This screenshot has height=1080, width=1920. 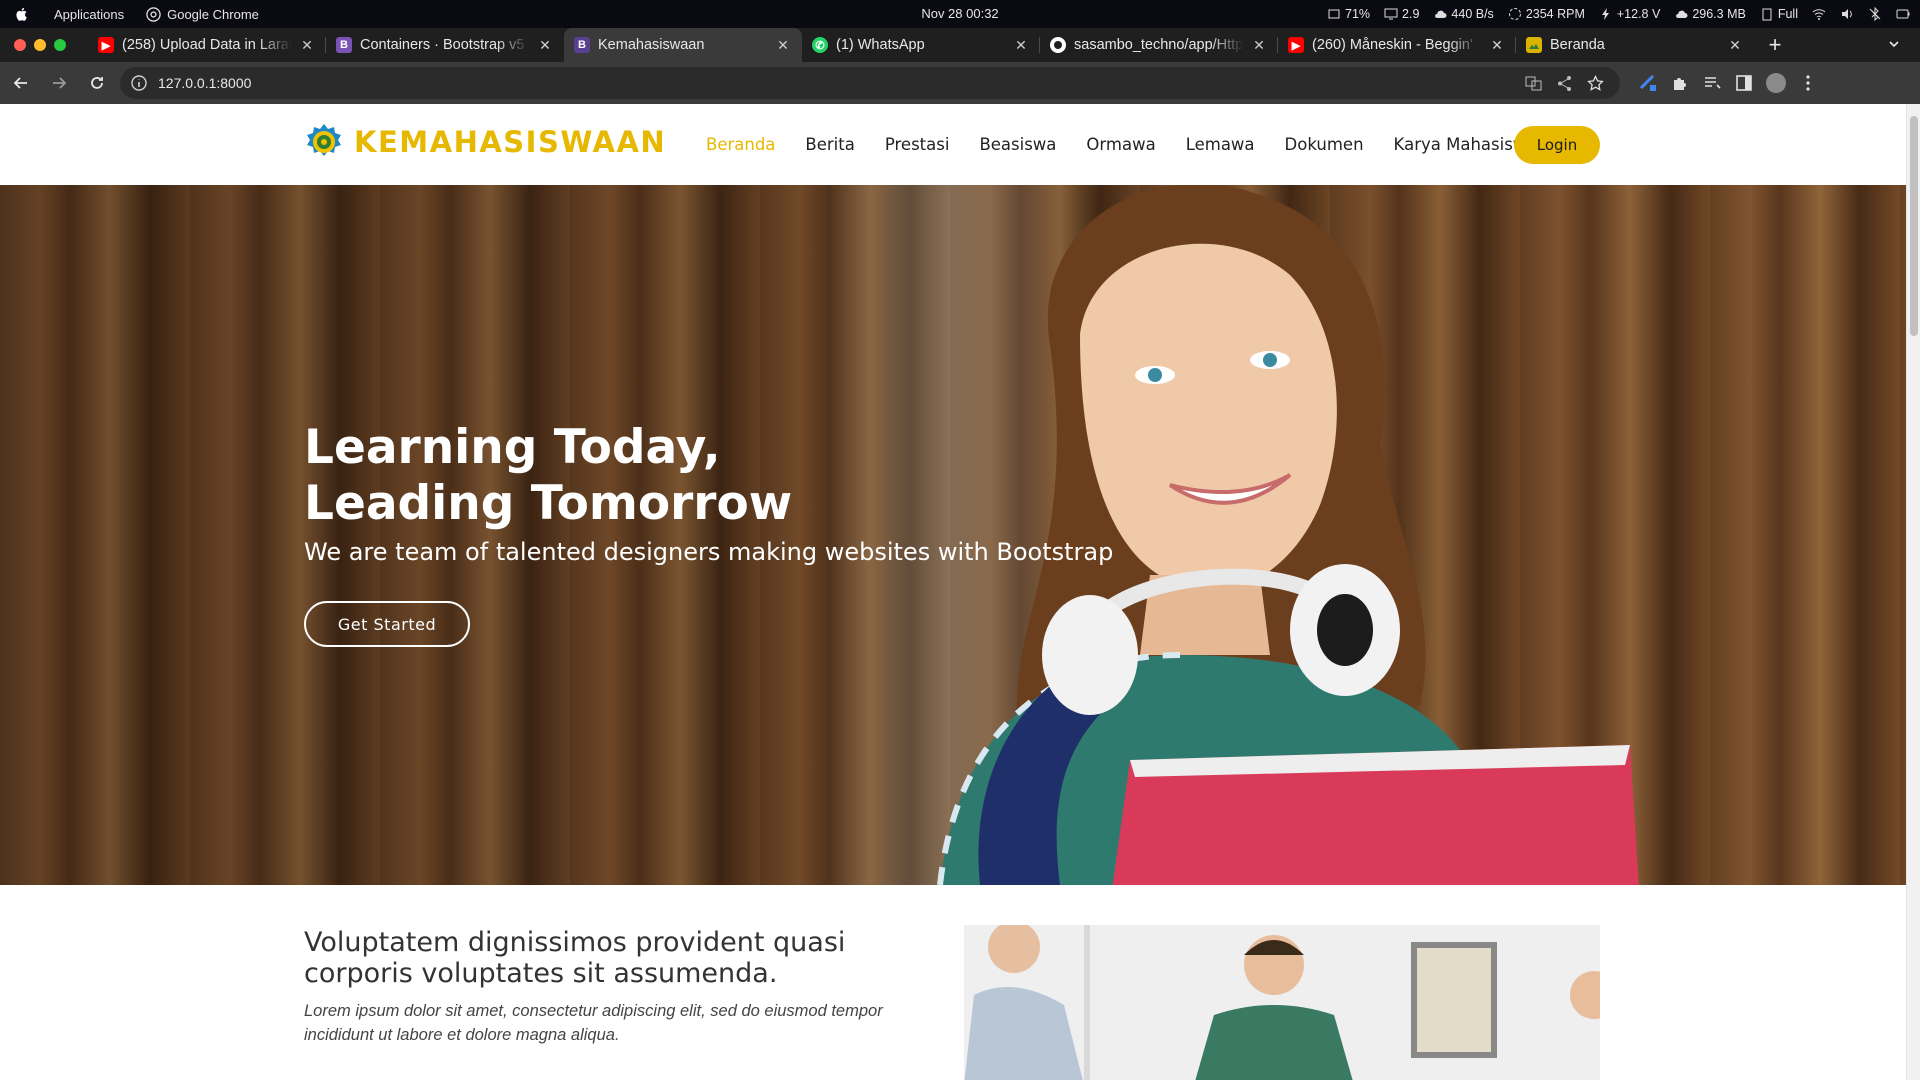 I want to click on applications-menu: Applications, so click(x=89, y=14).